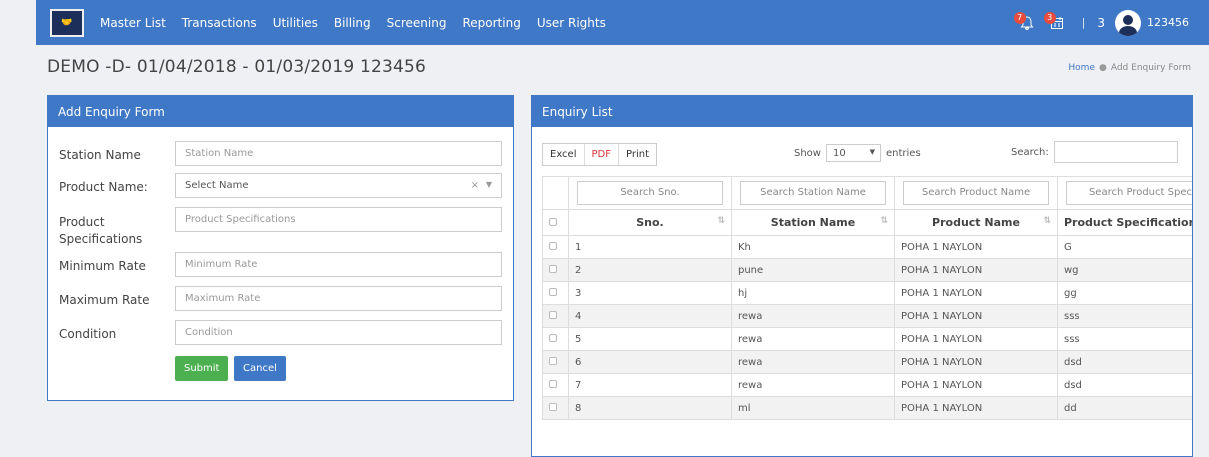 This screenshot has width=1209, height=457. Describe the element at coordinates (1030, 152) in the screenshot. I see `search-label: Search:` at that location.